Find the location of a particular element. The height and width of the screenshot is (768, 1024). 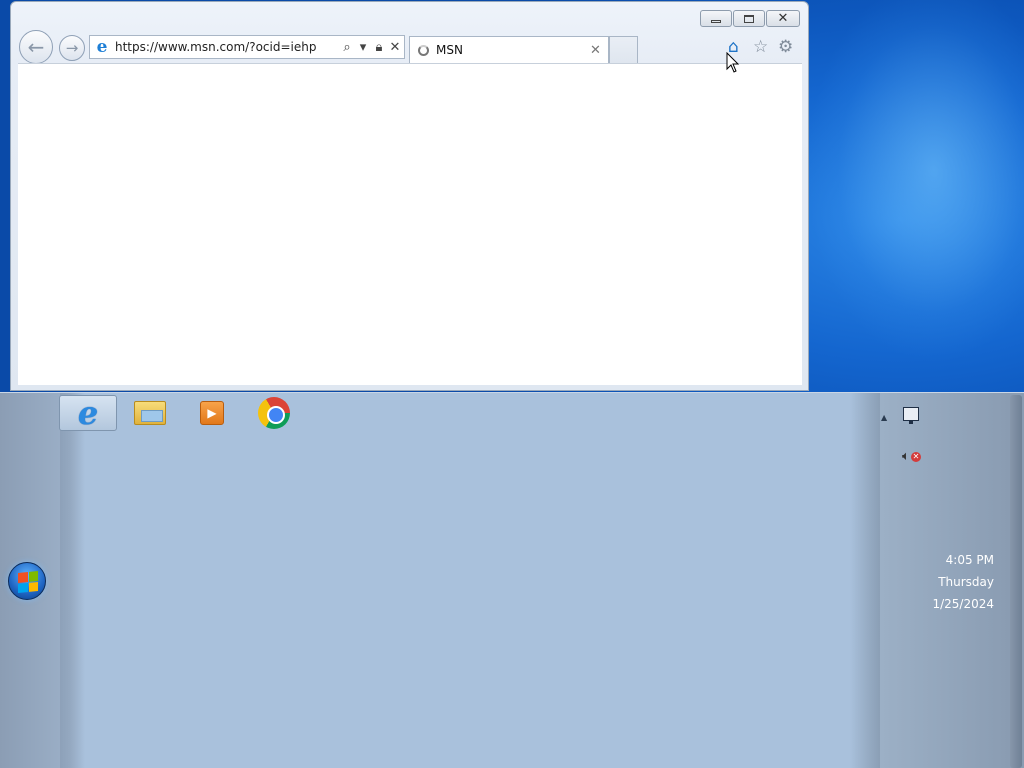

volume-muted-icon: 🔈︎ ✕ is located at coordinates (911, 456).